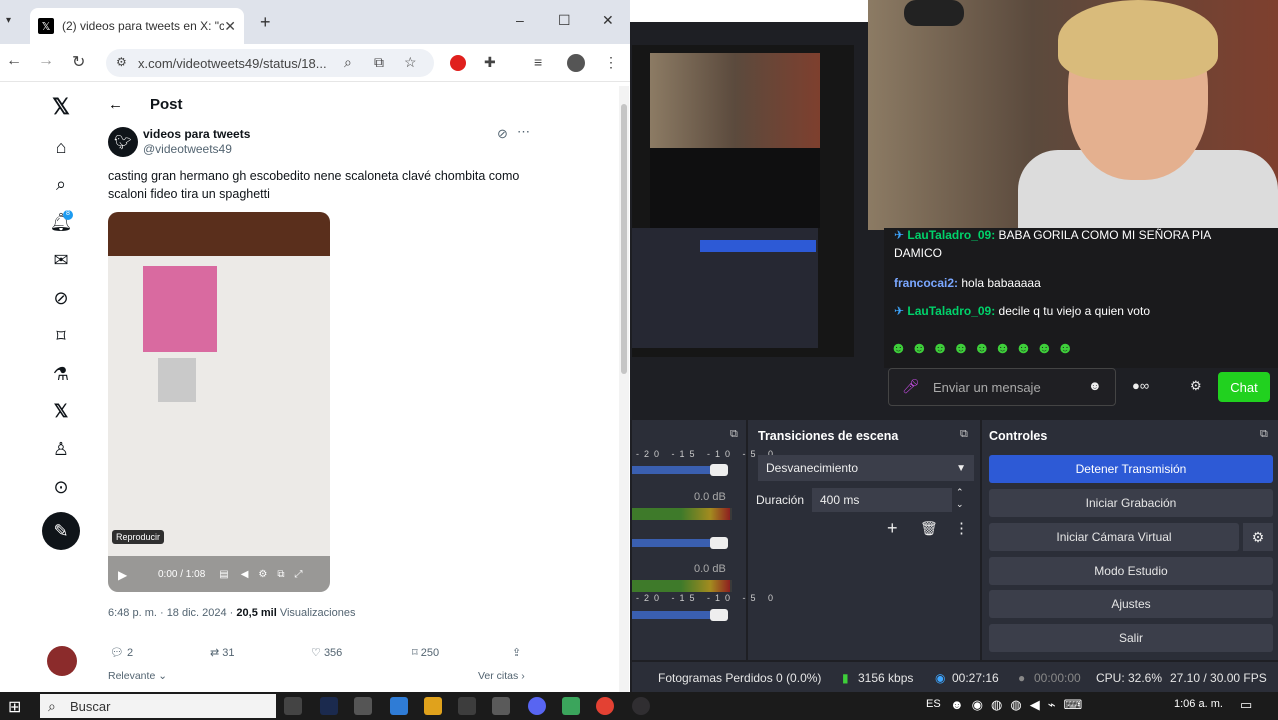 This screenshot has width=1278, height=720. What do you see at coordinates (68, 215) in the screenshot?
I see `notification-badge: 8` at bounding box center [68, 215].